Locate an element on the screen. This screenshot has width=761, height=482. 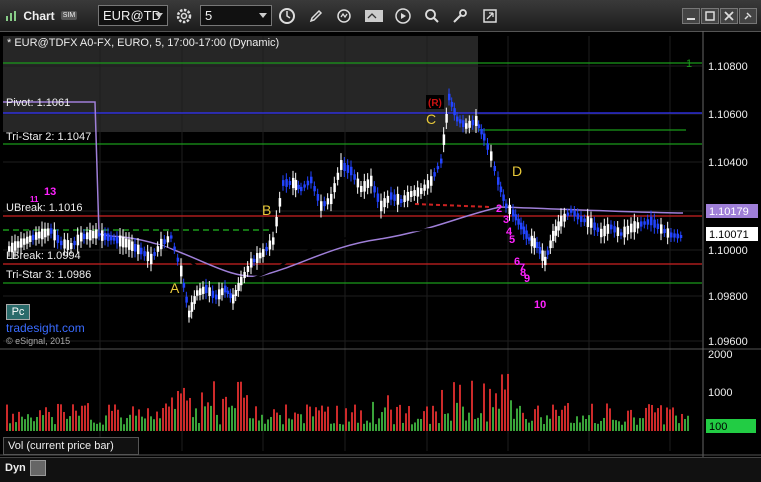
minimize-button is located at coordinates (691, 16).